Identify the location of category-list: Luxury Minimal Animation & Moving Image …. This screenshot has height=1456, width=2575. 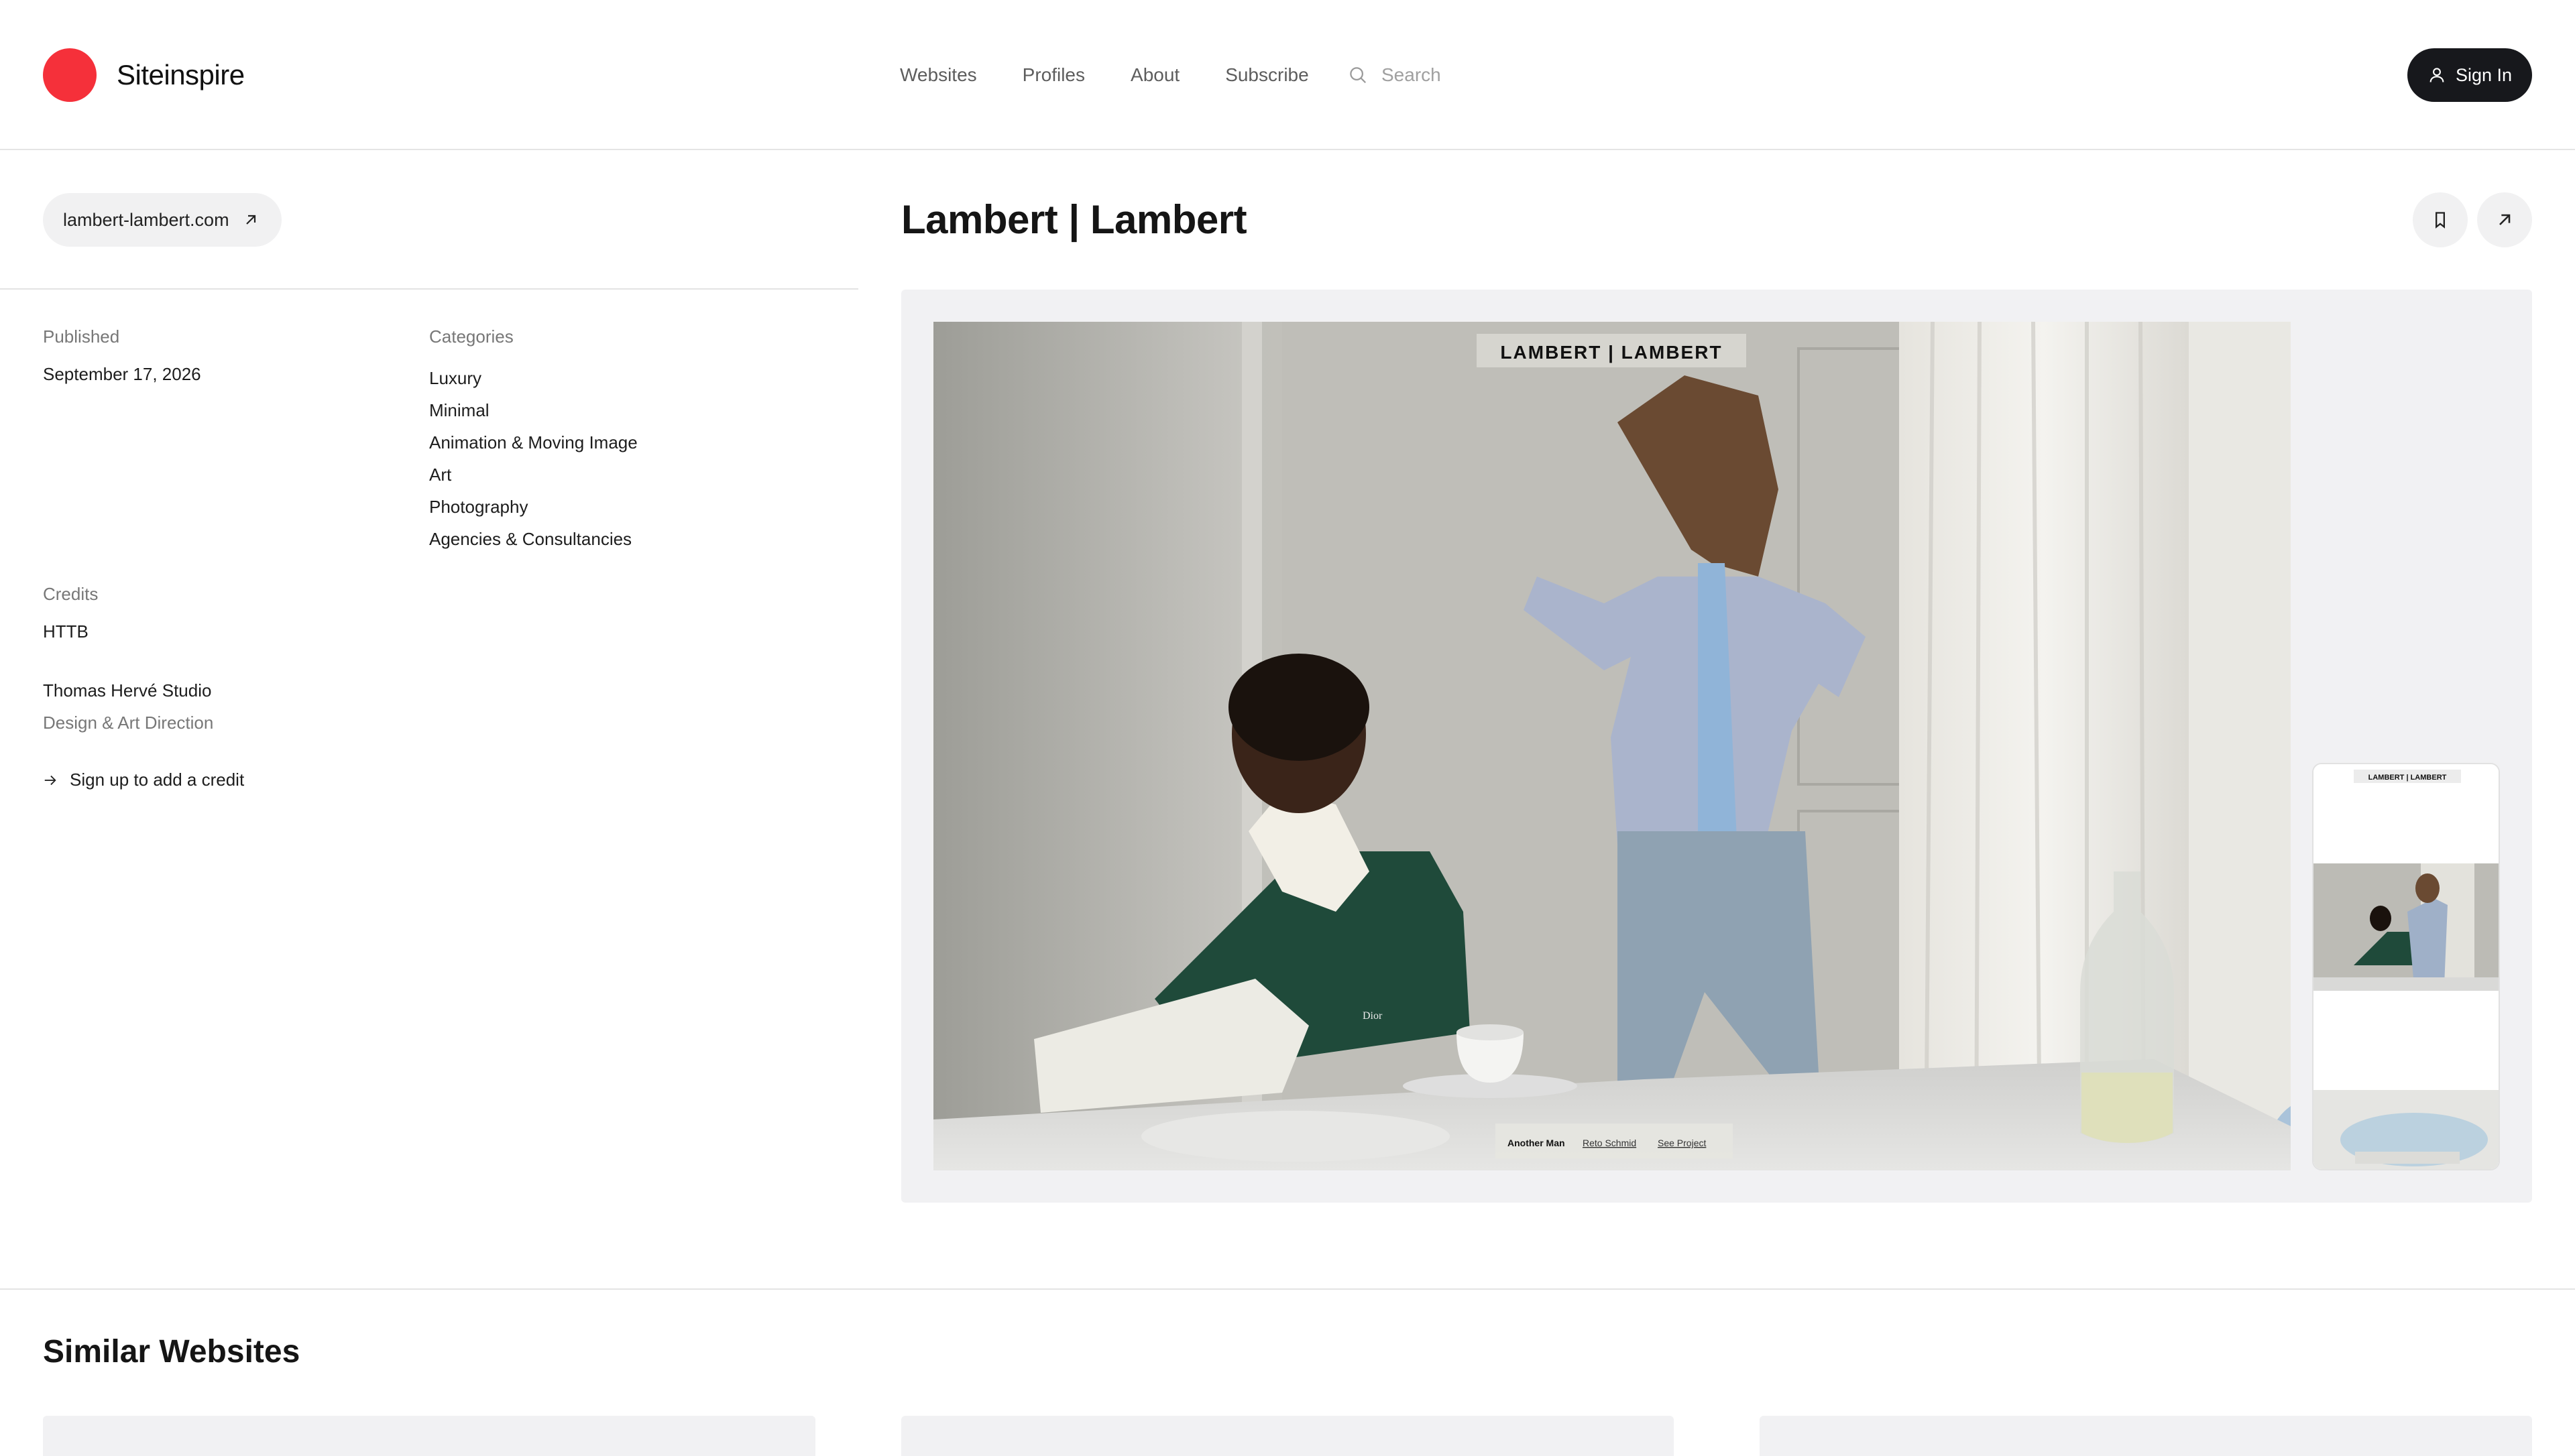
(533, 458).